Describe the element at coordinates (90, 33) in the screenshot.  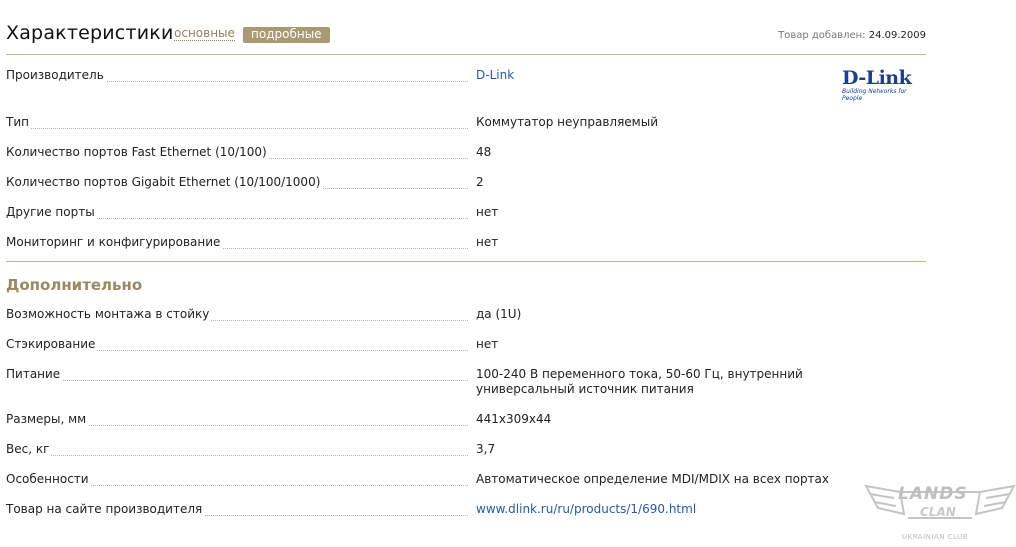
I see `page-title: Характеристики` at that location.